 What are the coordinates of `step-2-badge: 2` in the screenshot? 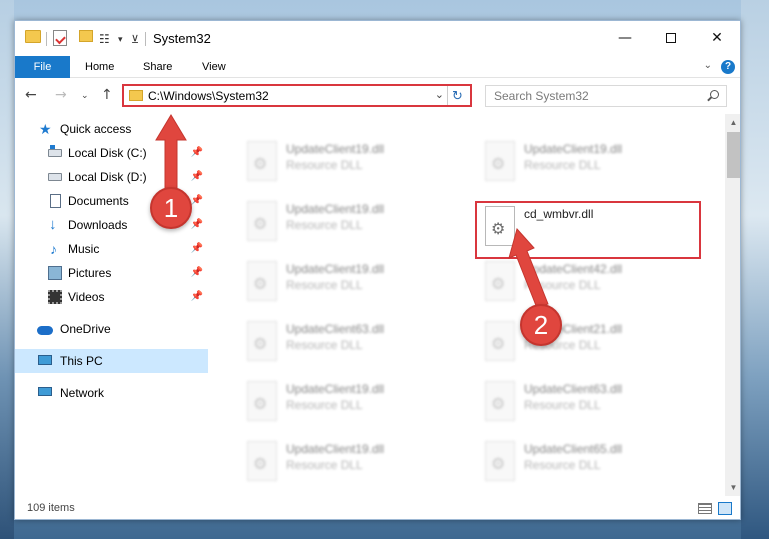 It's located at (541, 325).